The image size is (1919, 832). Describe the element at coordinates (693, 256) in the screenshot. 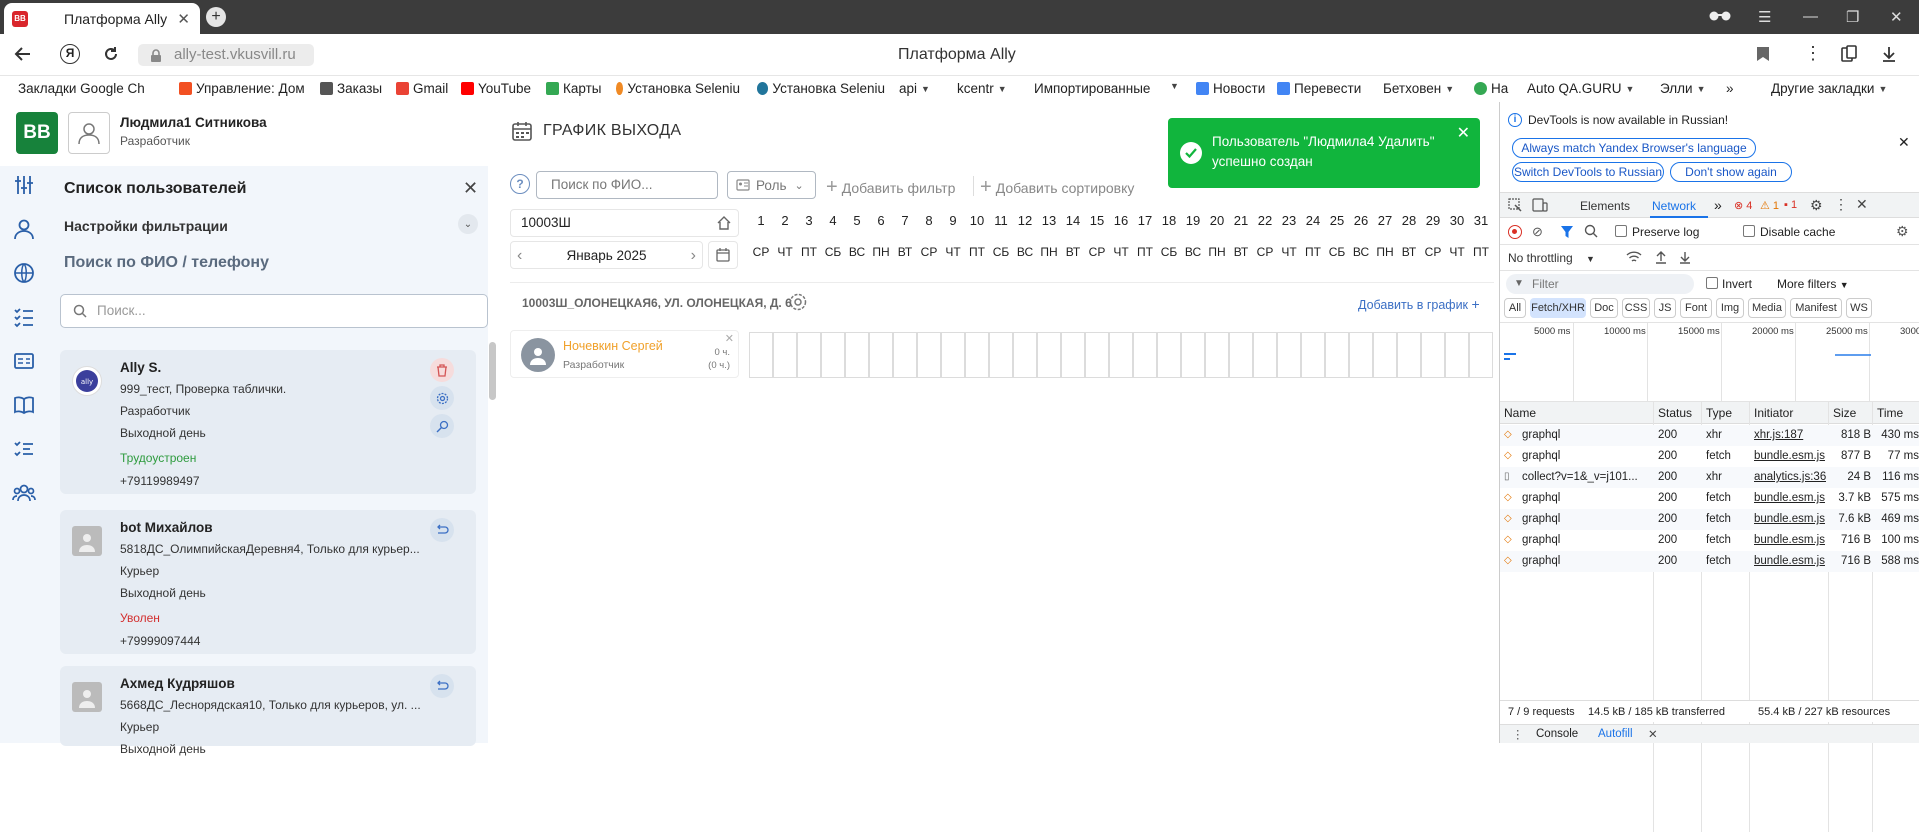

I see `chevron-right-icon: ›` at that location.